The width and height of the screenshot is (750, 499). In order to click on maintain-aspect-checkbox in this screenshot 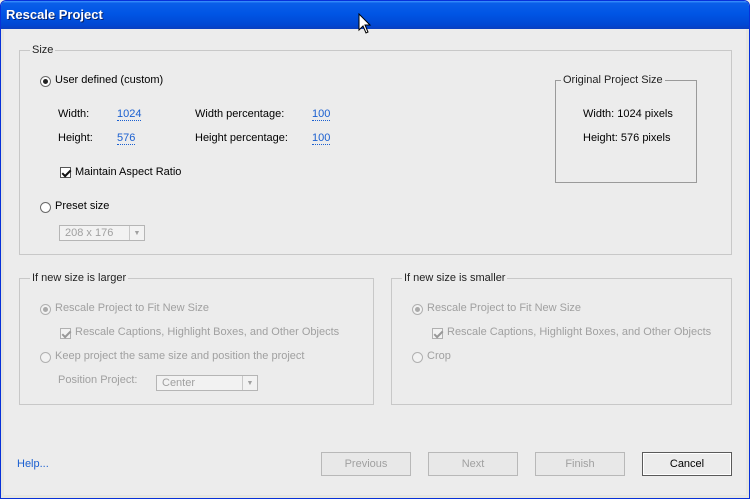, I will do `click(65, 172)`.